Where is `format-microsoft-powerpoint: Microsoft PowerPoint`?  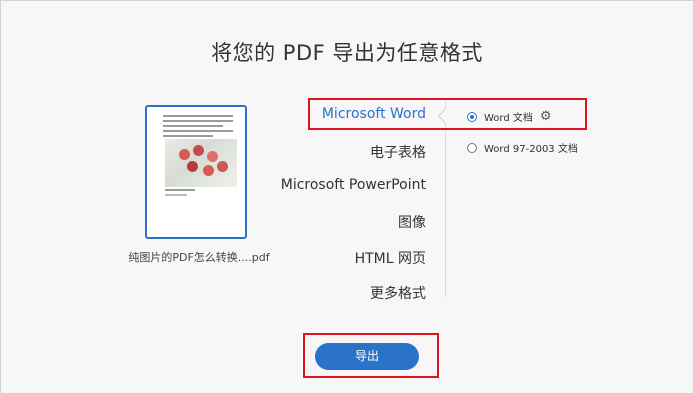 format-microsoft-powerpoint: Microsoft PowerPoint is located at coordinates (353, 185).